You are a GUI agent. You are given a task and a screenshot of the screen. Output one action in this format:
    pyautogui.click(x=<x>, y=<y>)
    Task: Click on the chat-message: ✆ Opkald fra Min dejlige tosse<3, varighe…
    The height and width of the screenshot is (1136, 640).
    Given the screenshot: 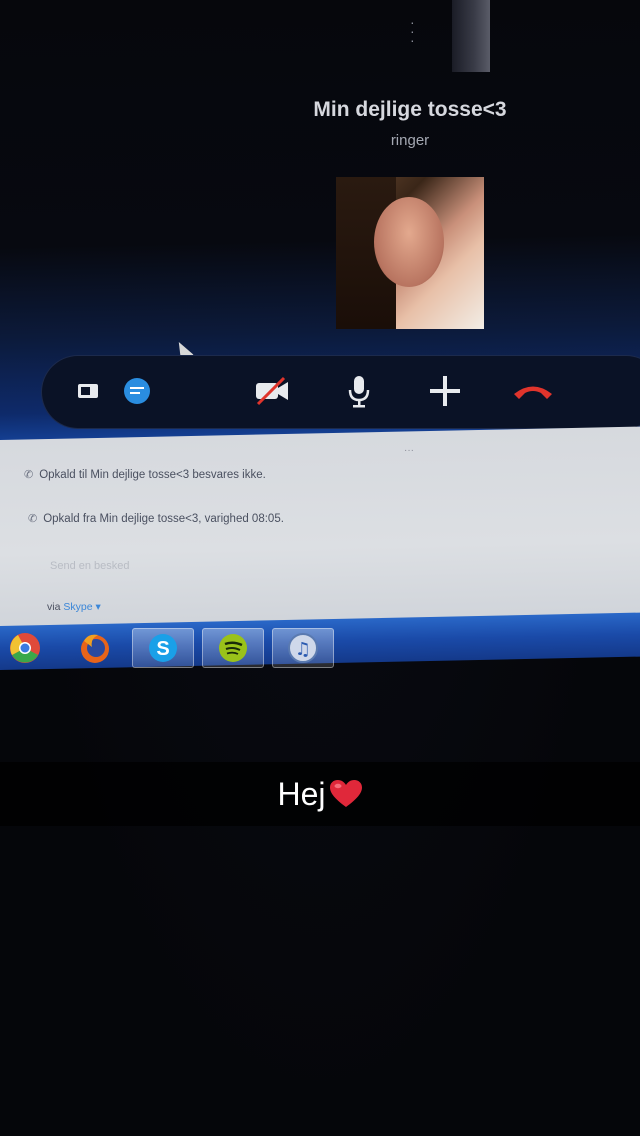 What is the action you would take?
    pyautogui.click(x=156, y=519)
    